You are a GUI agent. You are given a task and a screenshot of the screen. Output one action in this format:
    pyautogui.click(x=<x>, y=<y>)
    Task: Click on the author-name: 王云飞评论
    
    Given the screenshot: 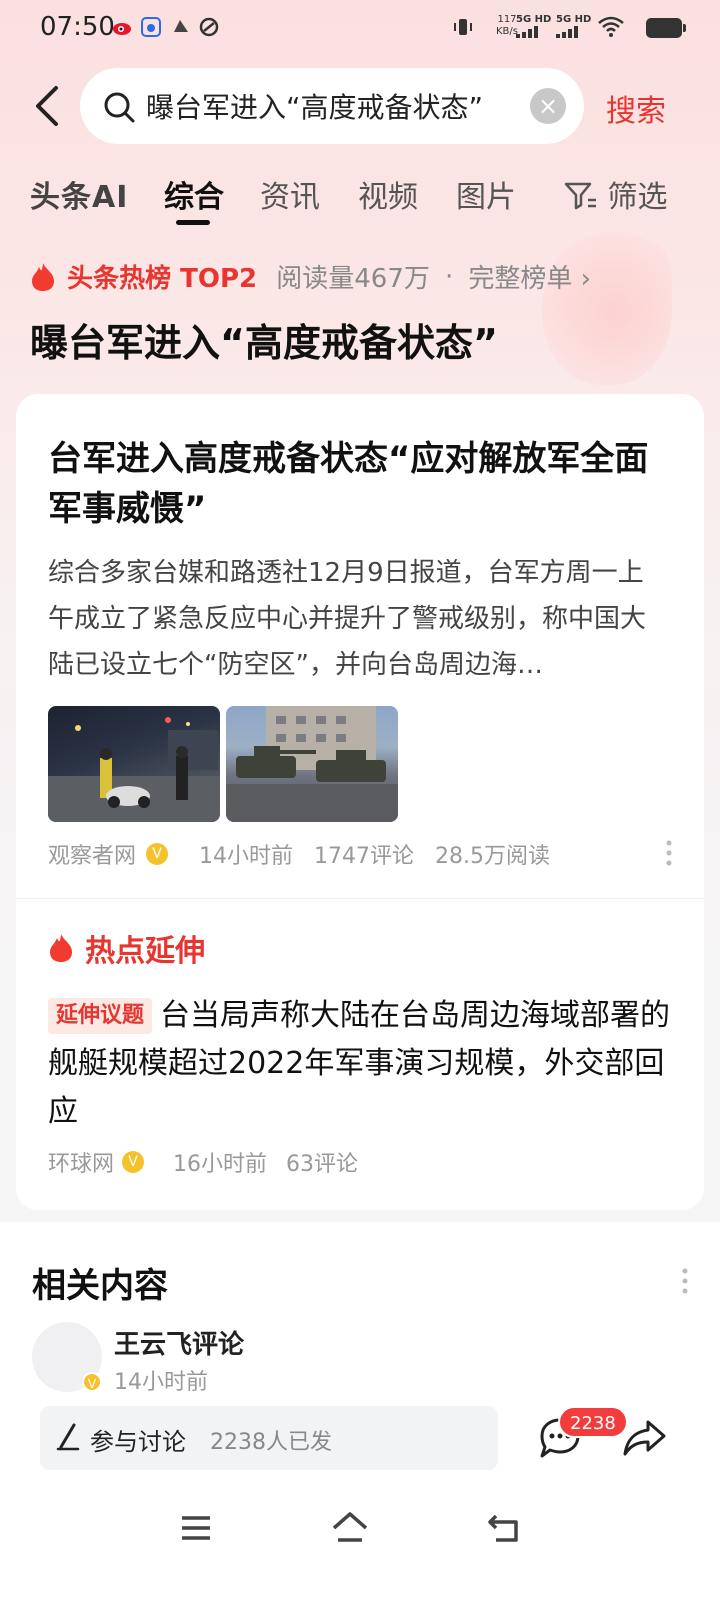 What is the action you would take?
    pyautogui.click(x=179, y=1342)
    